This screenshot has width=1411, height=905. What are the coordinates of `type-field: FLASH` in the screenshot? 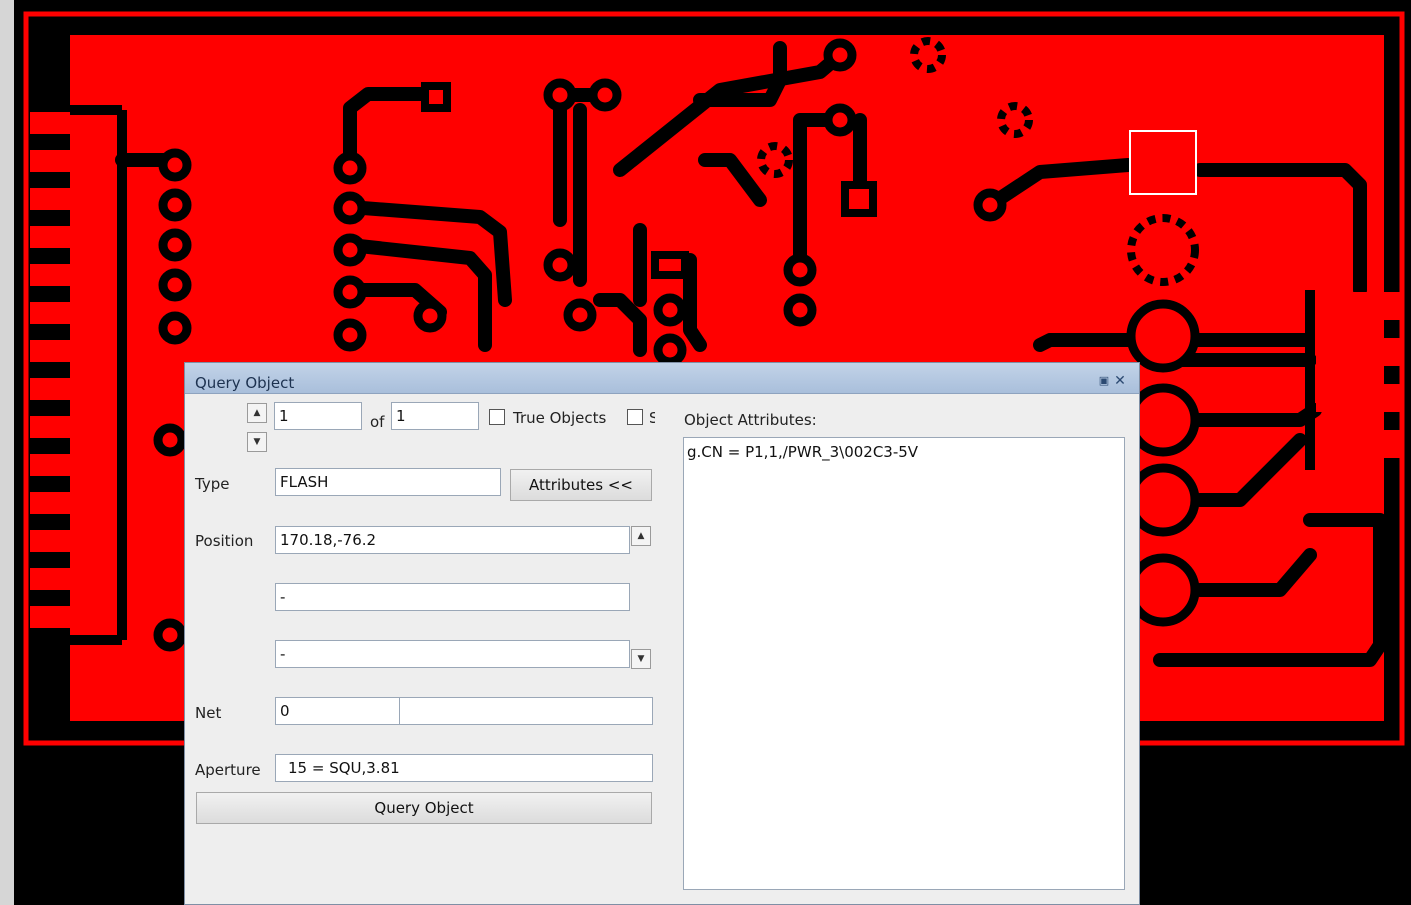 It's located at (388, 482).